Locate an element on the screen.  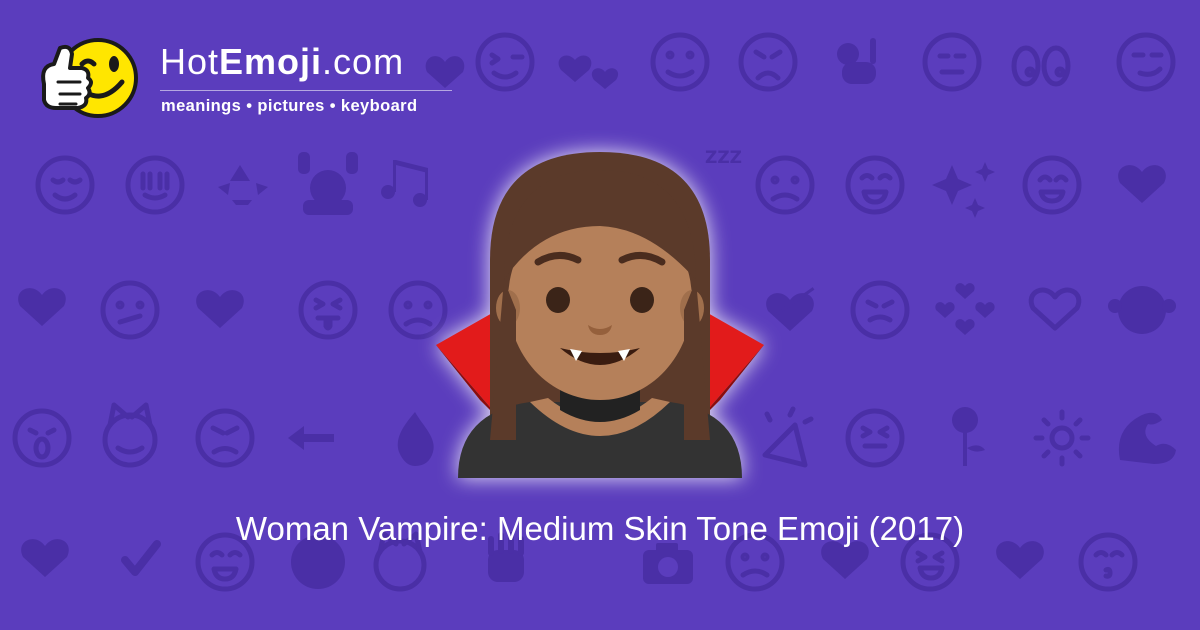
site-name: HotEmoji.com is located at coordinates (282, 62).